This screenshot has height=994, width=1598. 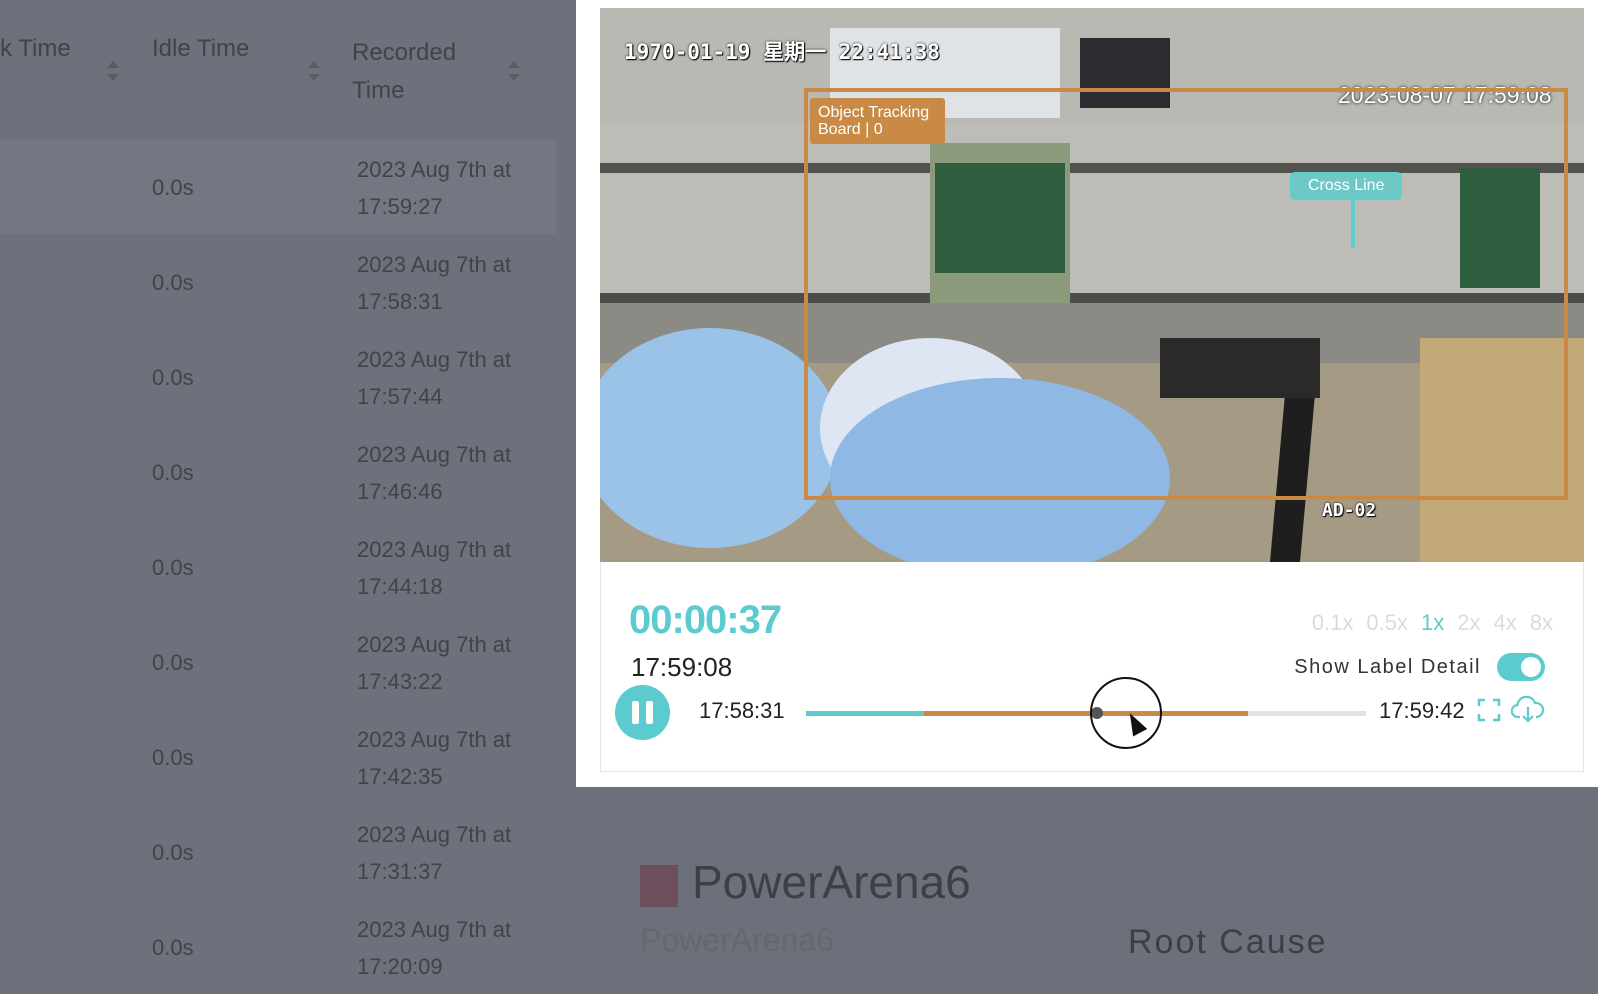 I want to click on table-row: 0.0s 2023 Aug 7th at 17:57:44, so click(x=283, y=376).